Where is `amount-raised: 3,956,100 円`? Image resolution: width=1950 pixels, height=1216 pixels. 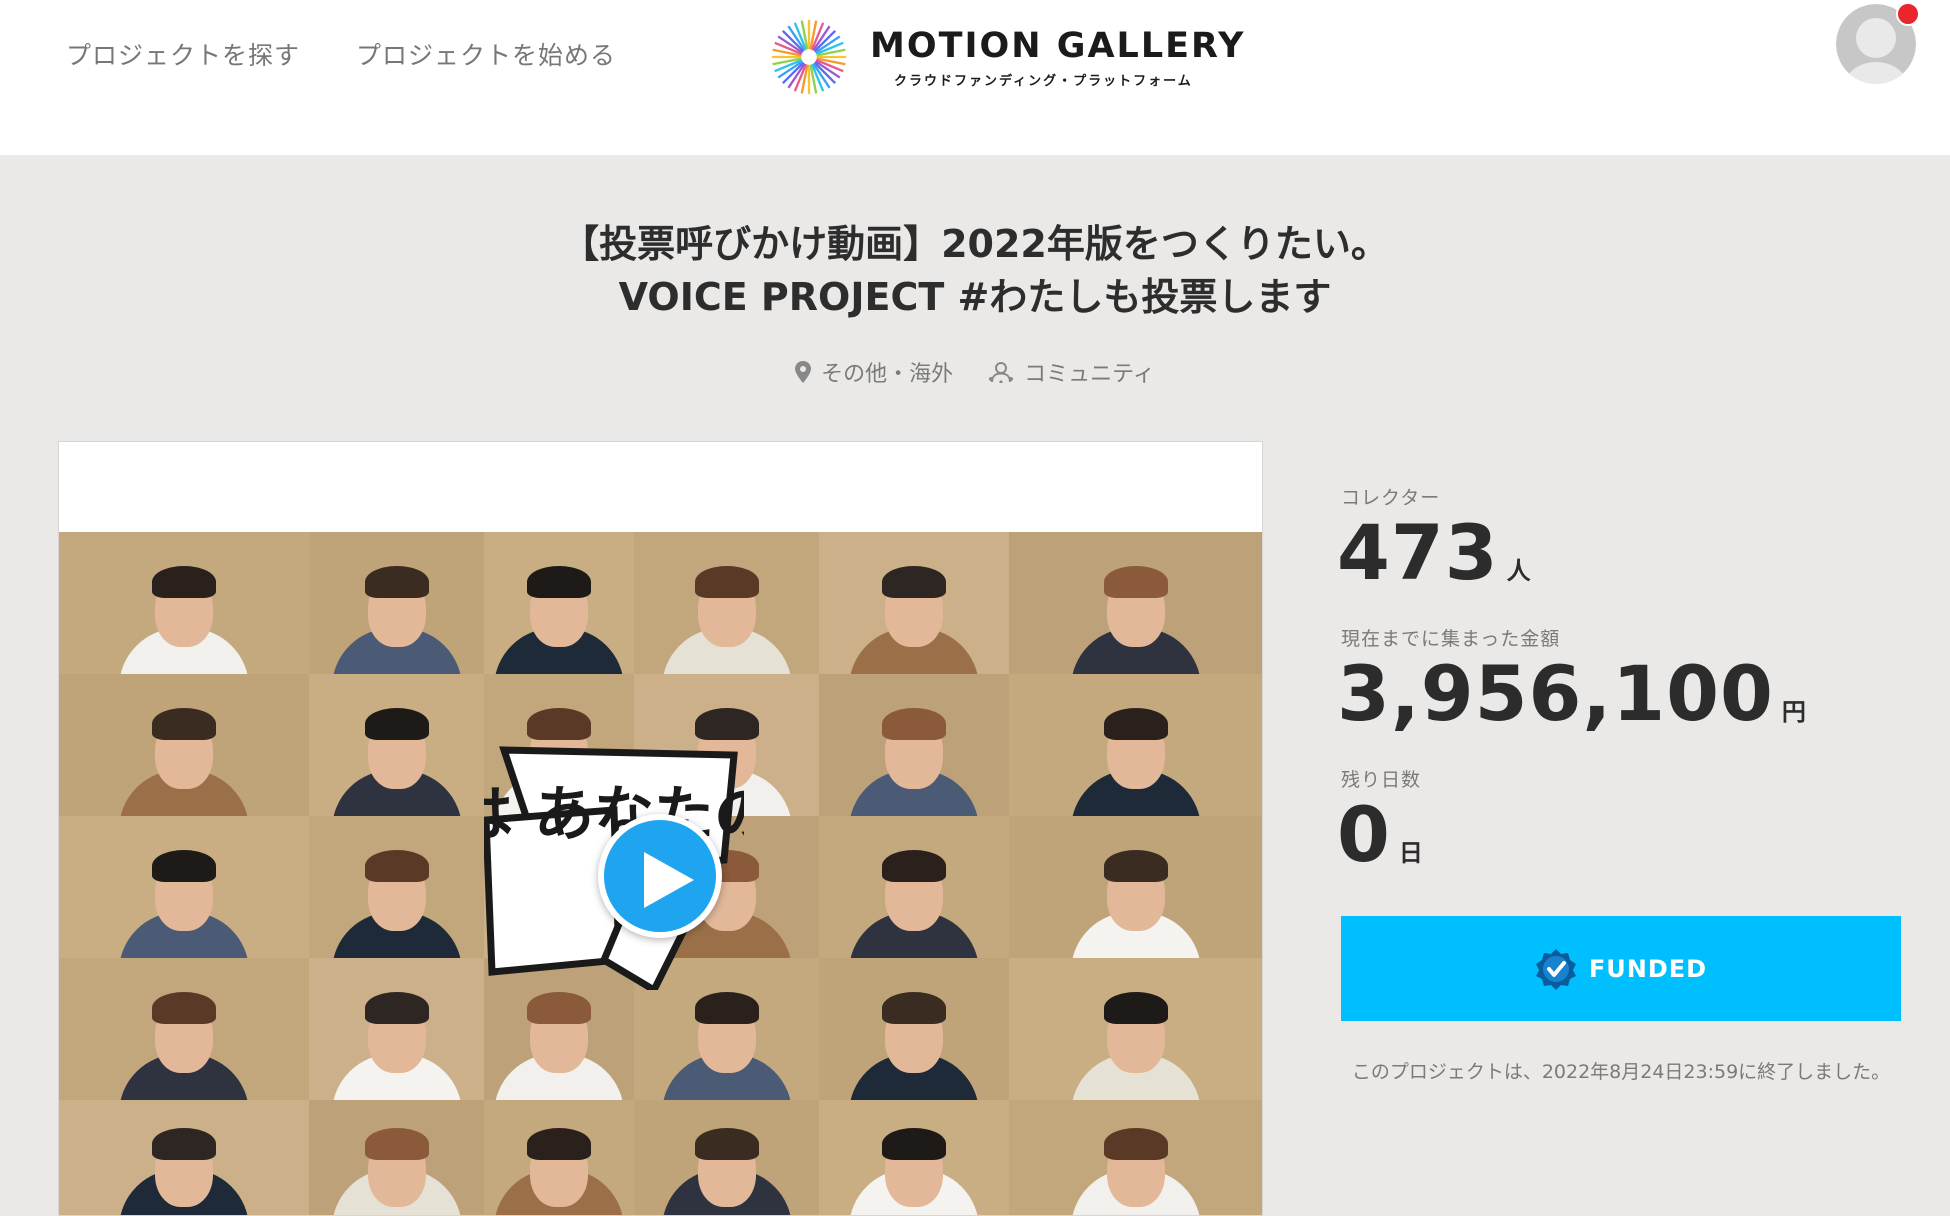 amount-raised: 3,956,100 円 is located at coordinates (1572, 693).